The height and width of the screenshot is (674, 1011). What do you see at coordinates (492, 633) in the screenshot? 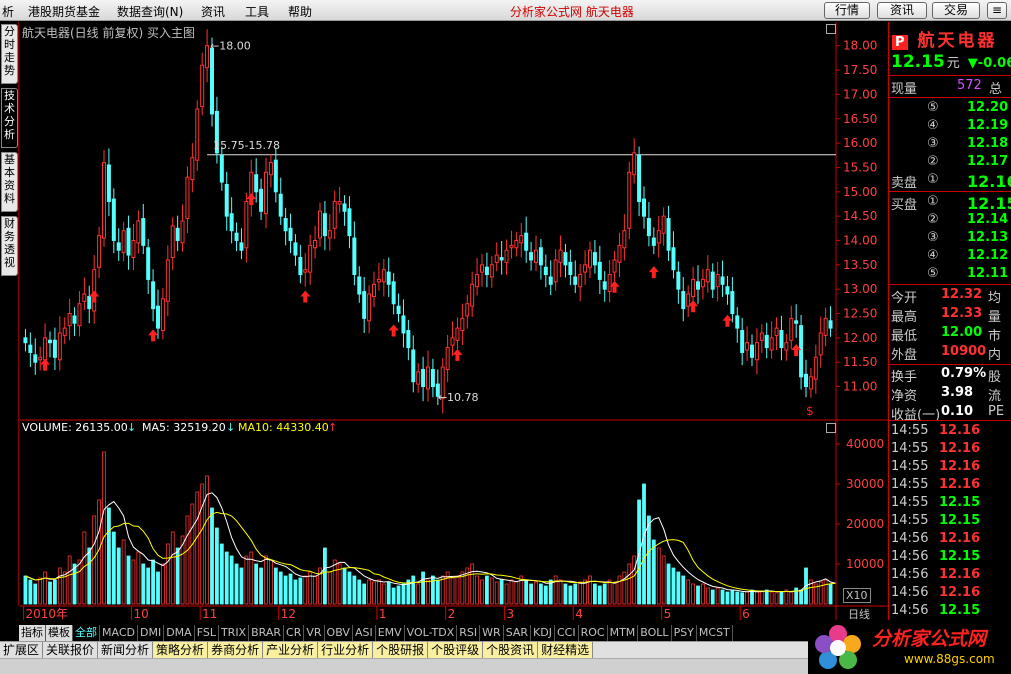
I see `indicator-tab: WR` at bounding box center [492, 633].